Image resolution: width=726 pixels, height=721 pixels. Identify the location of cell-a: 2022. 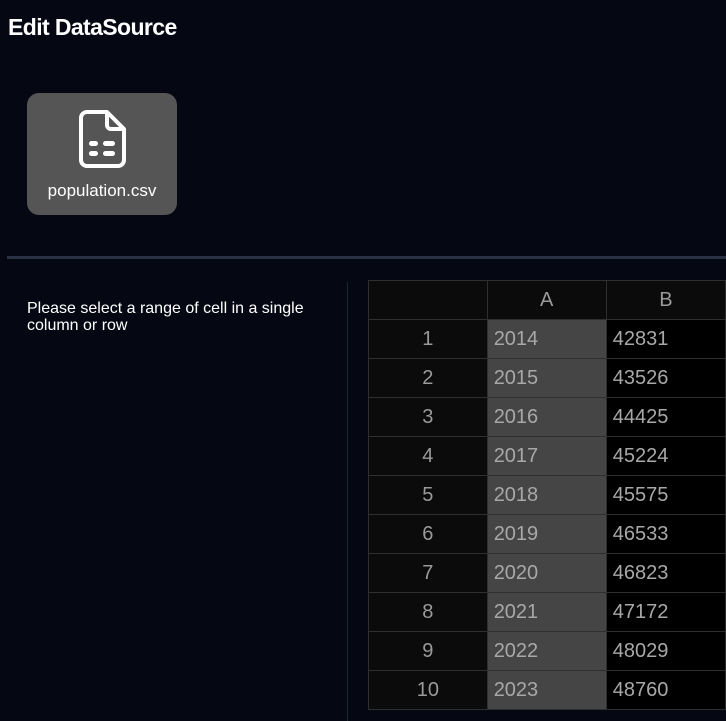
(546, 651).